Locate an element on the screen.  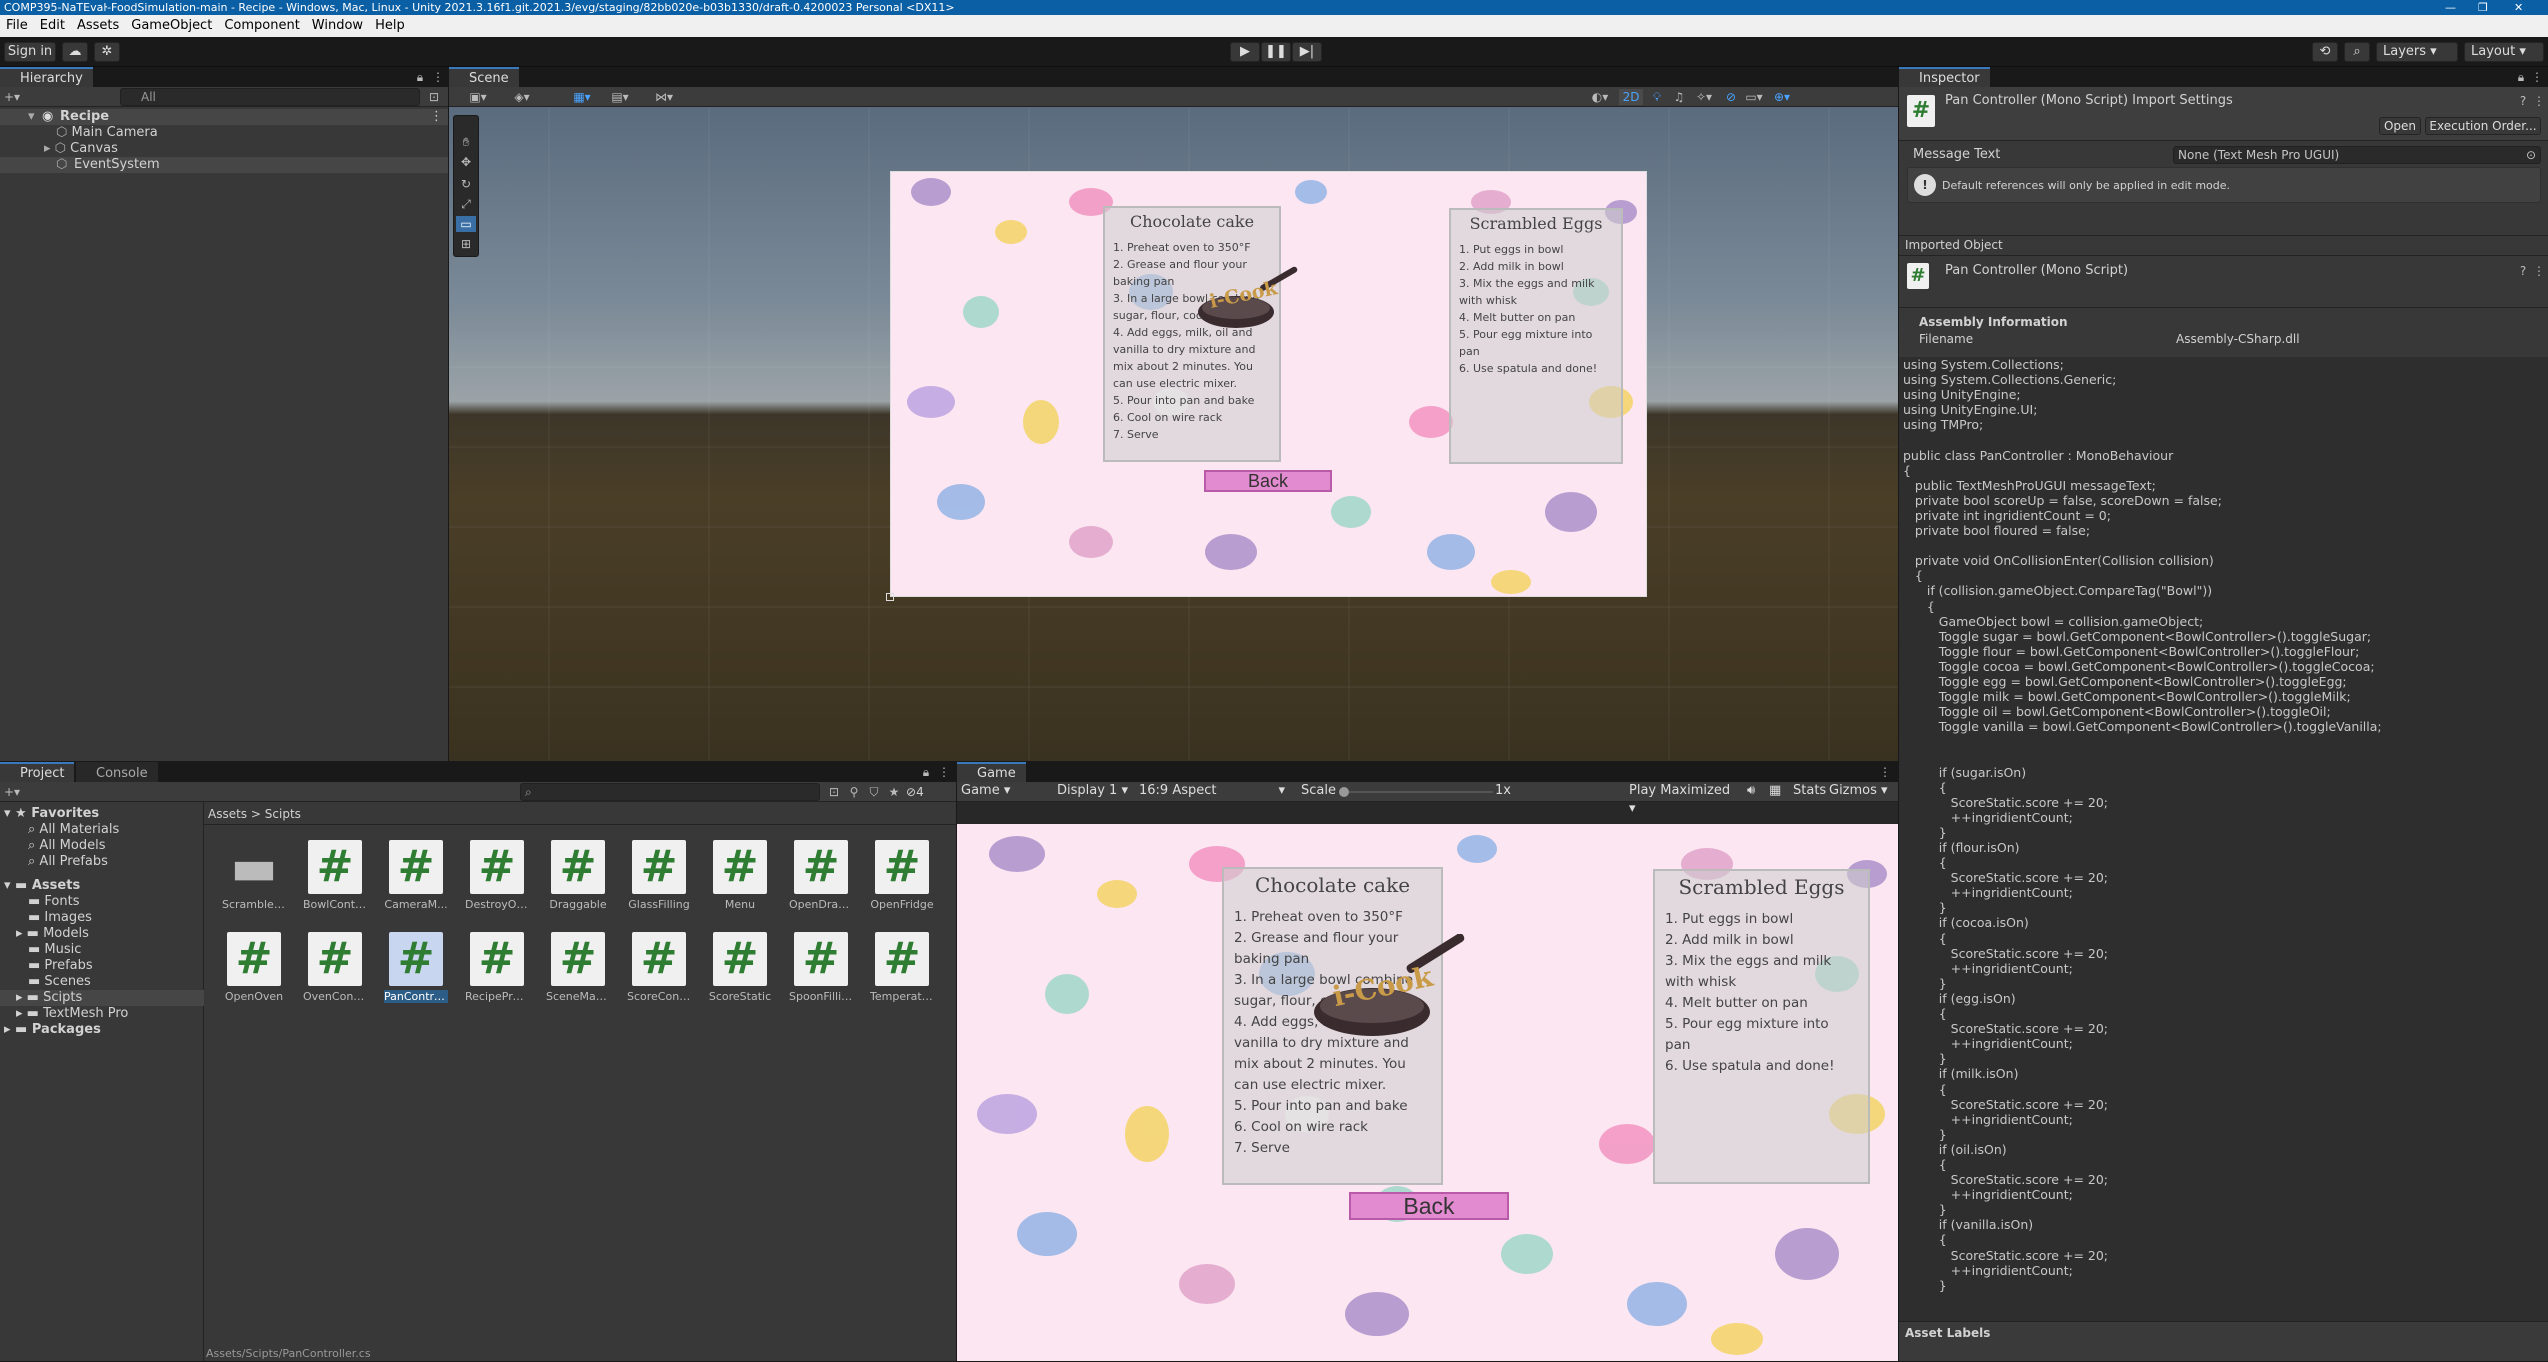
menu-edit: Edit is located at coordinates (52, 26).